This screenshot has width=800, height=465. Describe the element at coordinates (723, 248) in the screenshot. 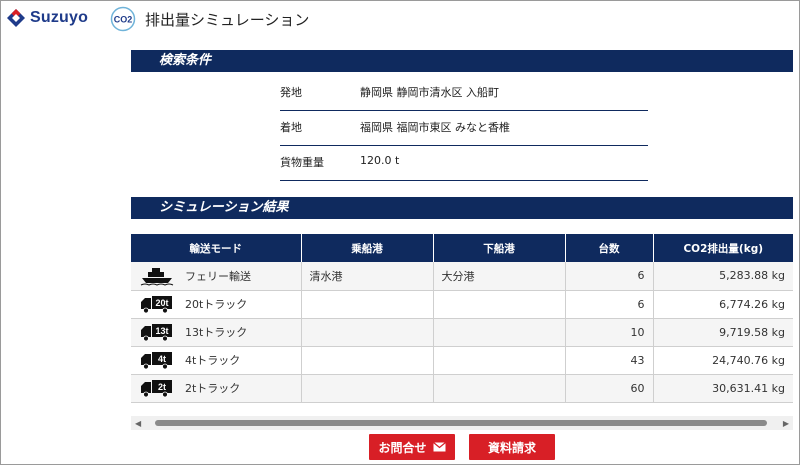

I see `column-header-co2: CO2排出量(kg)` at that location.